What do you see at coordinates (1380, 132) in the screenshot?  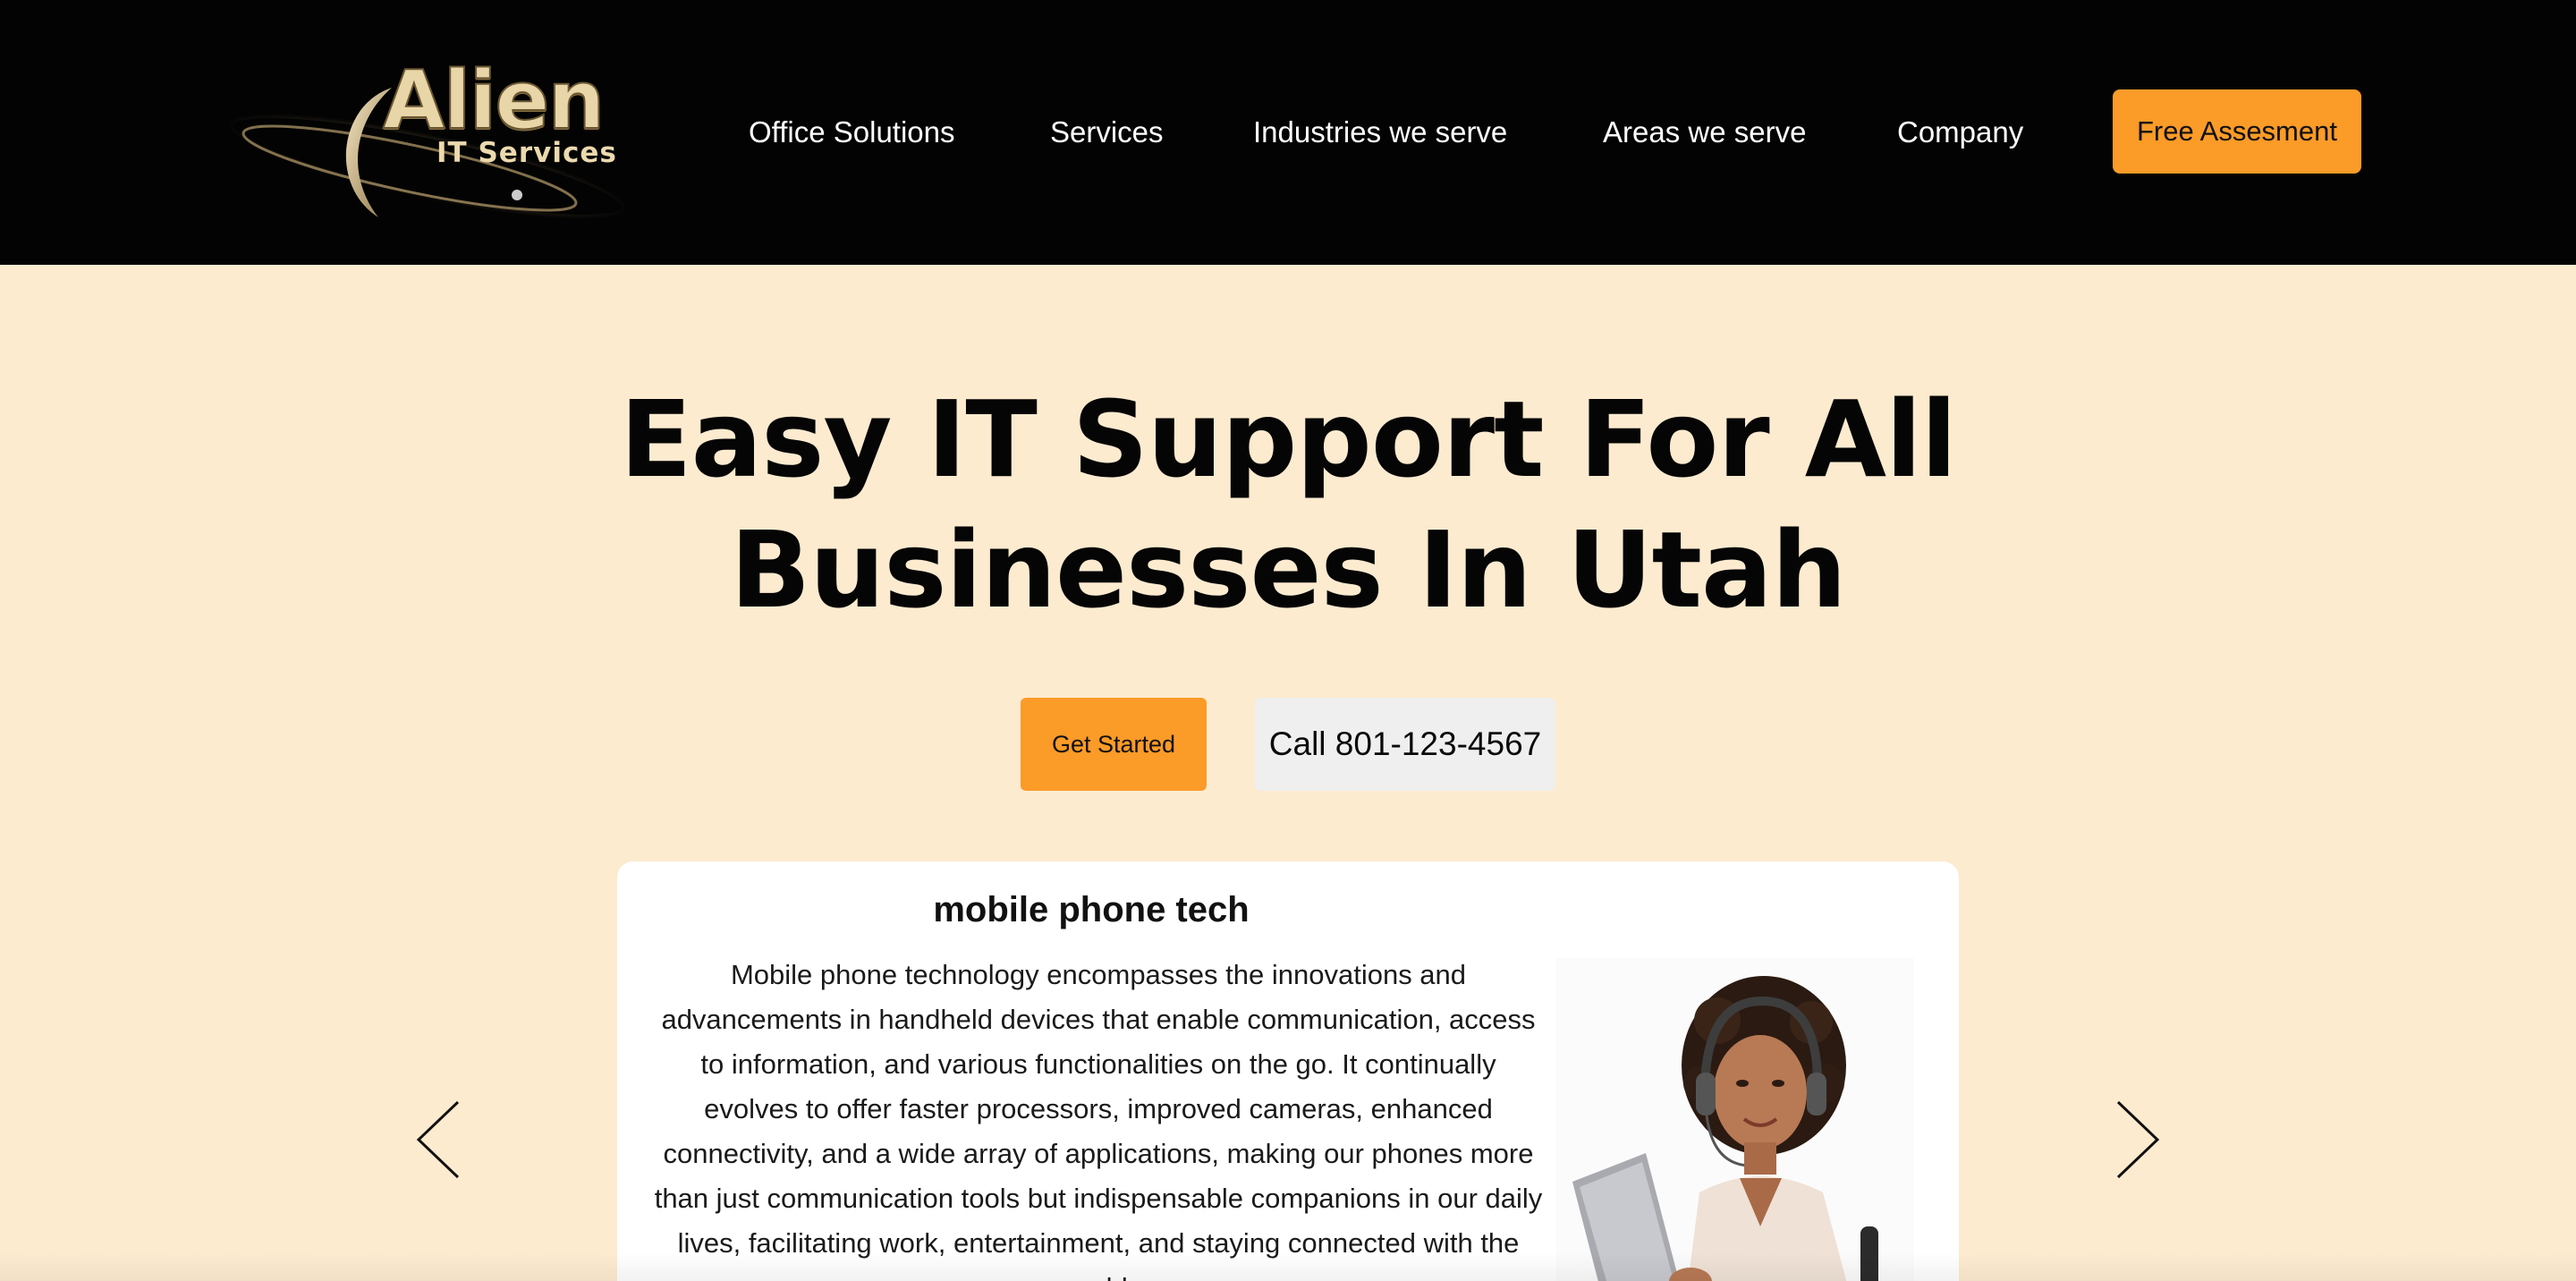 I see `nav-item-industries: Industries we serve` at bounding box center [1380, 132].